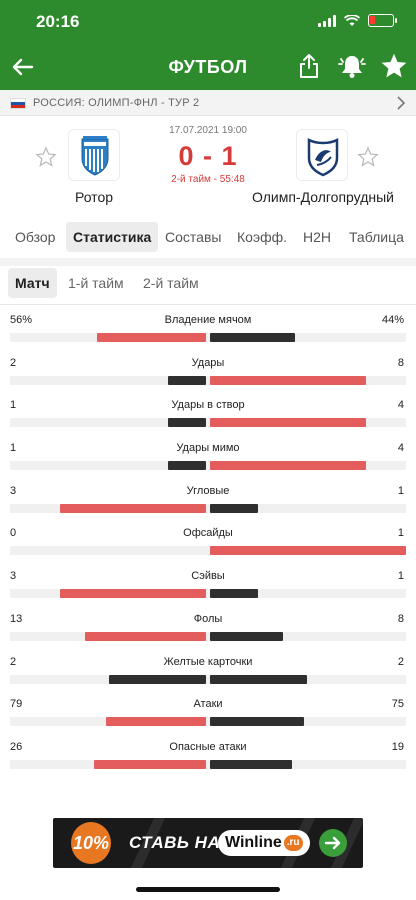 This screenshot has width=416, height=900. I want to click on tab-h2h: H2H, so click(317, 237).